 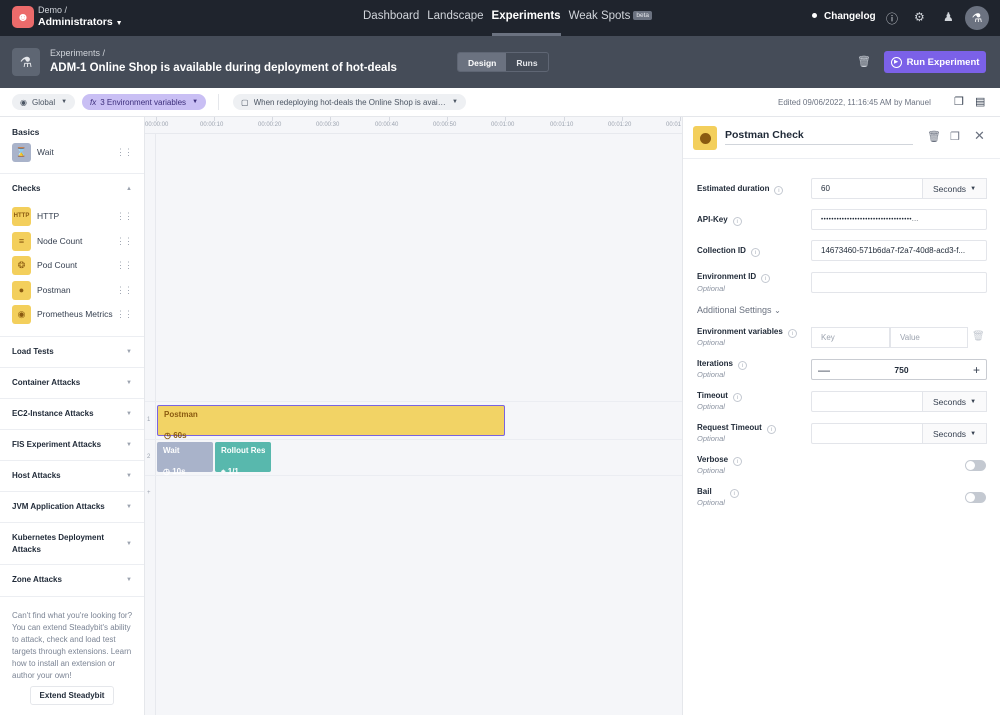 I want to click on estimated-duration-input: 60, so click(x=867, y=188).